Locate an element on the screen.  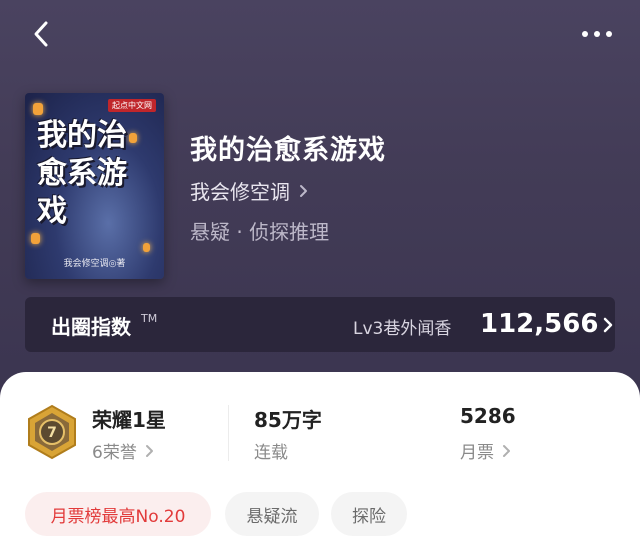
honor-link: 6荣誉 is located at coordinates (124, 450).